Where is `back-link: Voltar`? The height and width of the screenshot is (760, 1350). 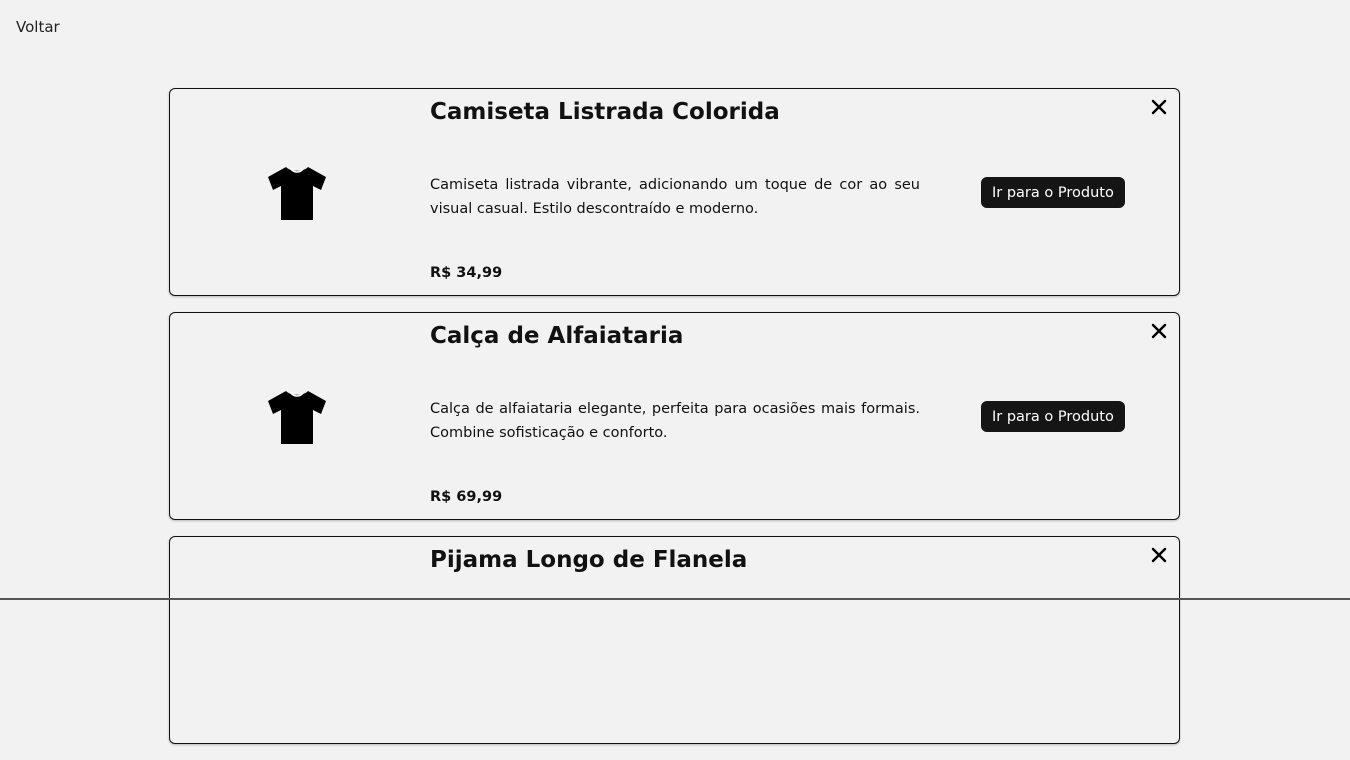
back-link: Voltar is located at coordinates (38, 27).